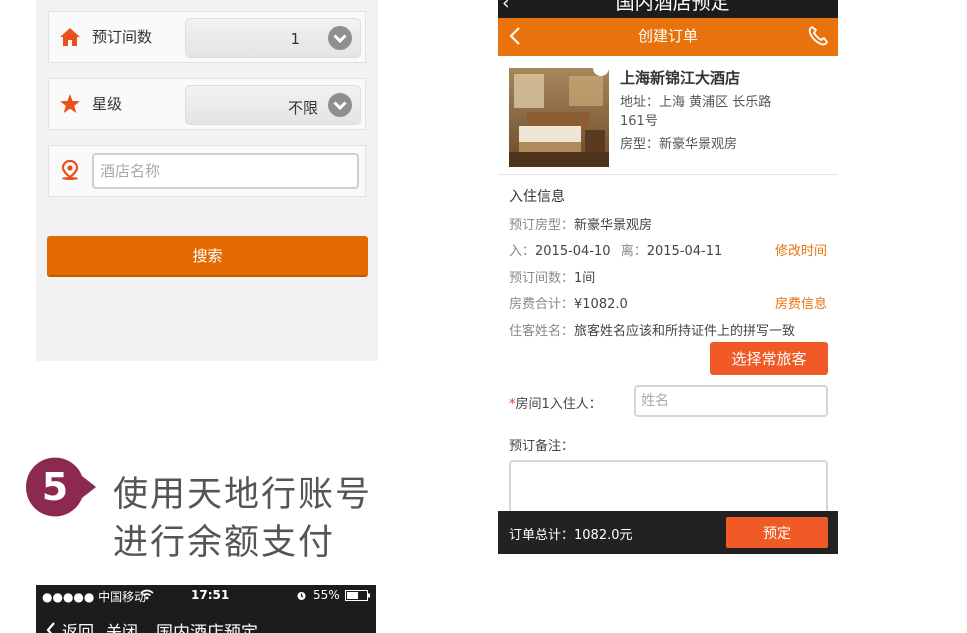  I want to click on star-select: 不限, so click(273, 105).